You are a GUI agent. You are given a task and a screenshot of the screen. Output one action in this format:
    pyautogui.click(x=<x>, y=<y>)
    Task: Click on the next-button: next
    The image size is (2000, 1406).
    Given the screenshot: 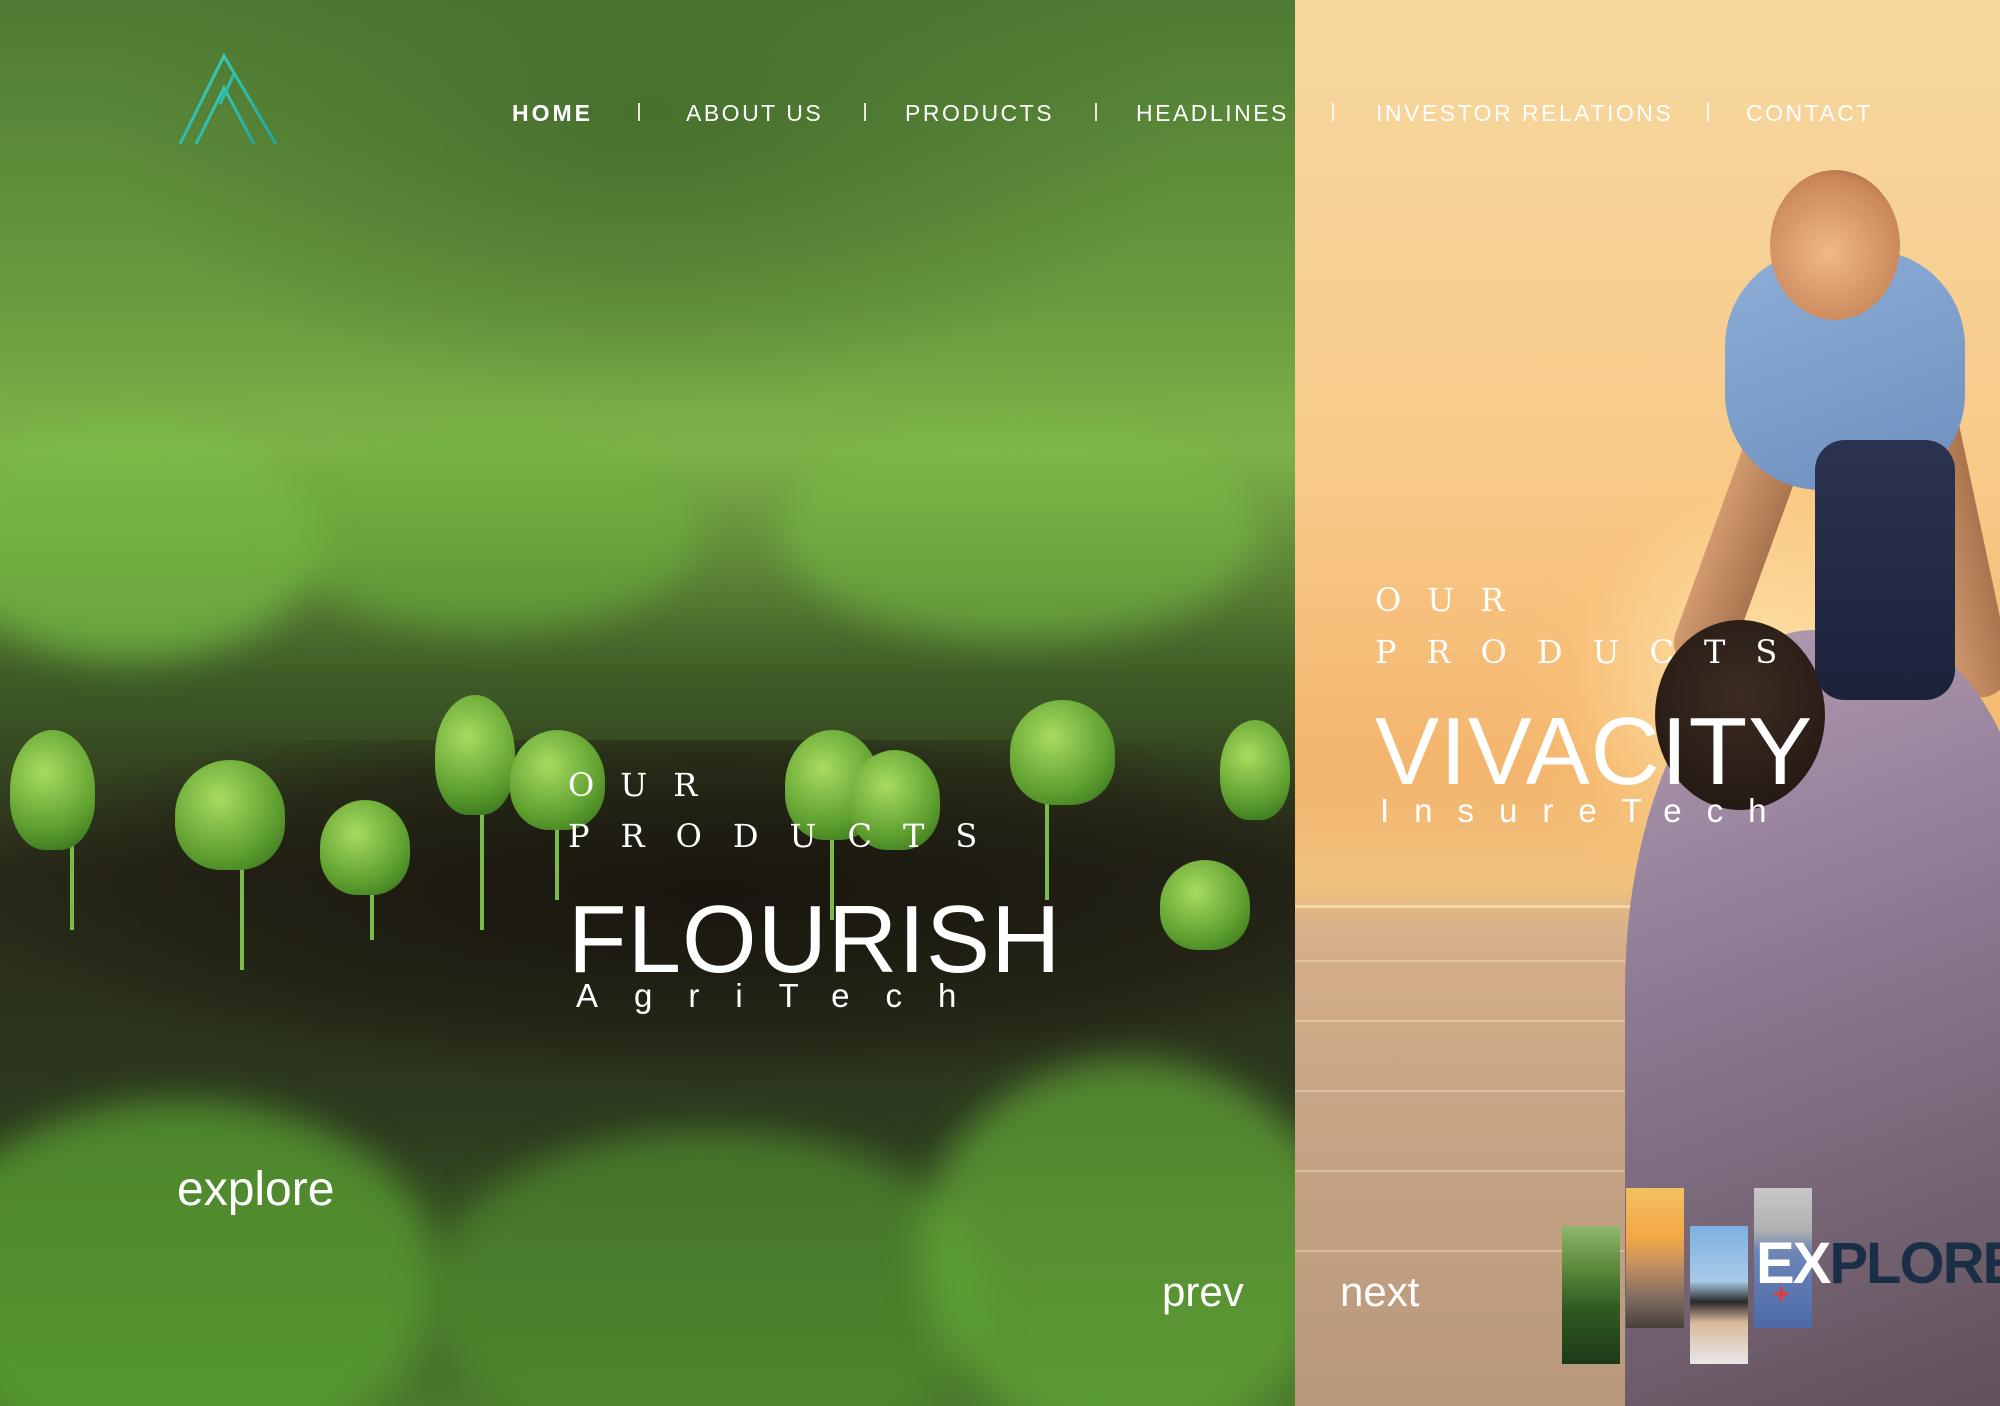 What is the action you would take?
    pyautogui.click(x=1379, y=1292)
    